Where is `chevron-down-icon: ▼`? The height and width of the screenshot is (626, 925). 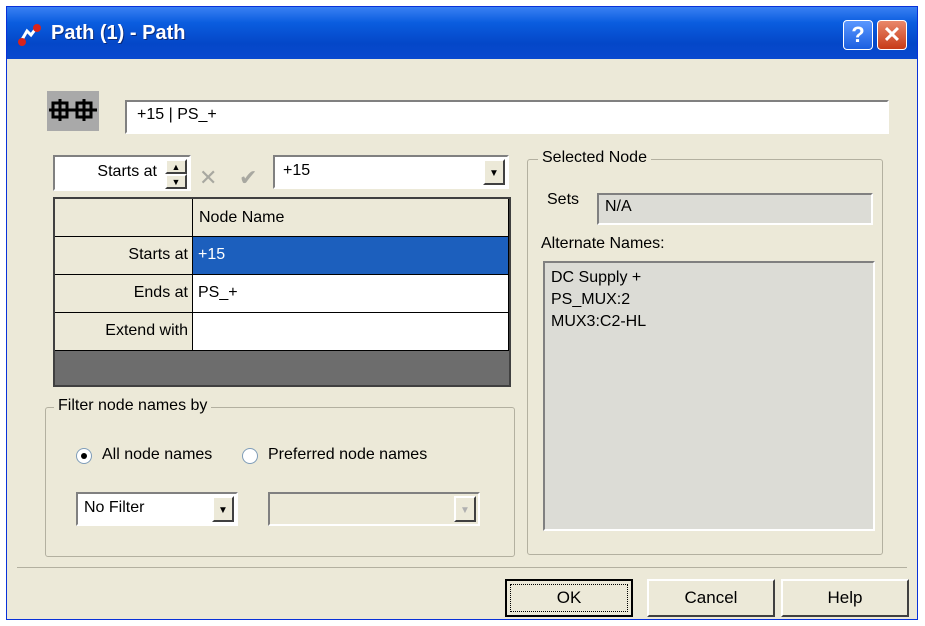 chevron-down-icon: ▼ is located at coordinates (494, 172).